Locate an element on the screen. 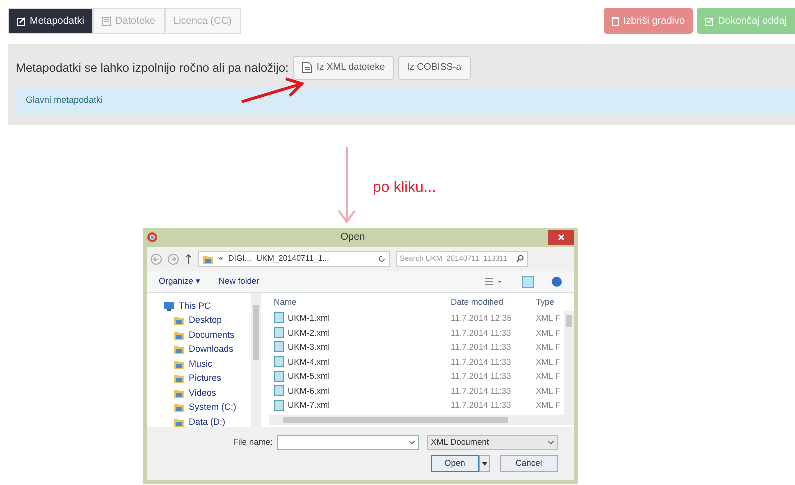 The height and width of the screenshot is (485, 795). prompt-text: Metapodatki se lahko izpolnijo ročno ali pa naložijo: is located at coordinates (152, 68).